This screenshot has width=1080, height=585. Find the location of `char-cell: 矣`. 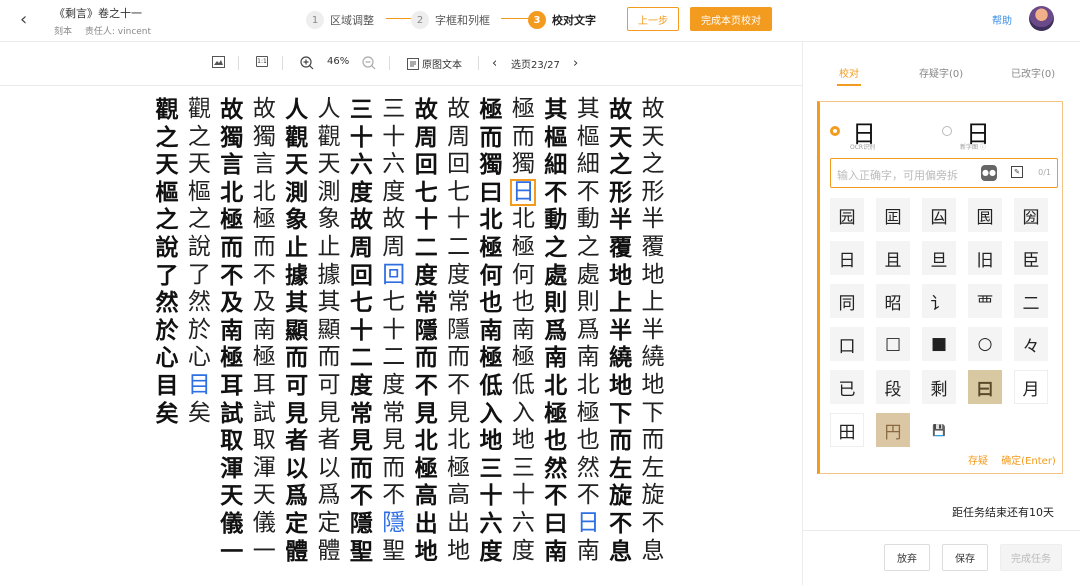

char-cell: 矣 is located at coordinates (199, 414).